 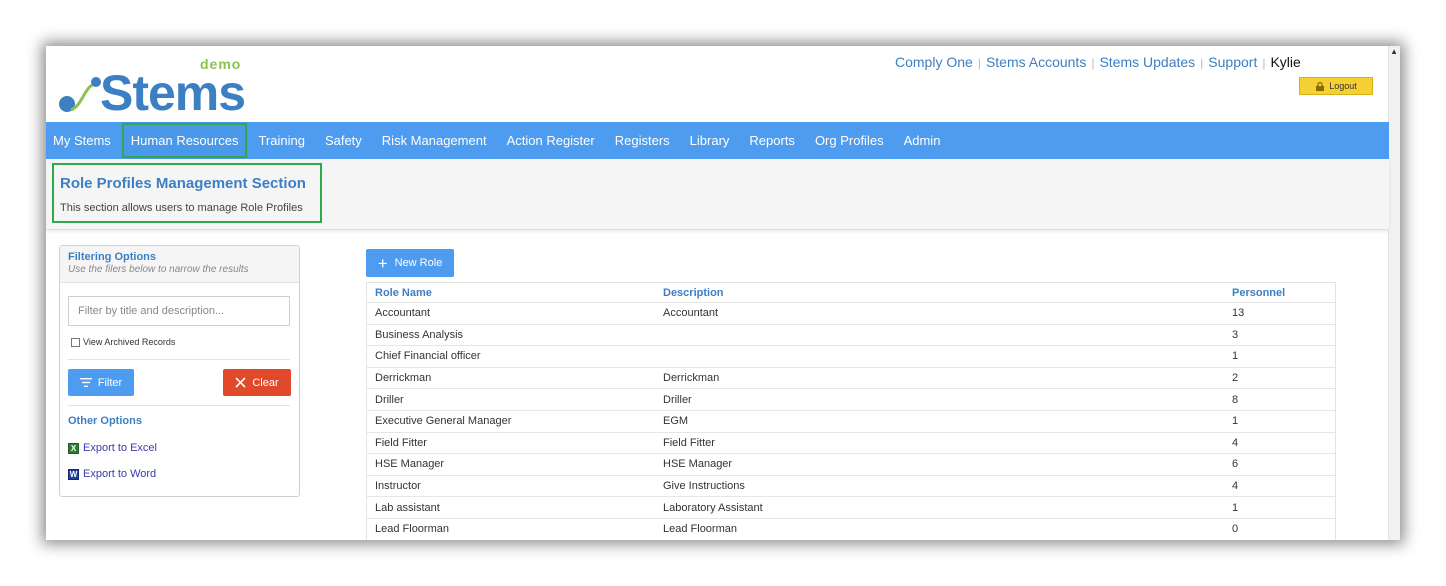 What do you see at coordinates (120, 448) in the screenshot?
I see `export-excel-label: Export to Excel` at bounding box center [120, 448].